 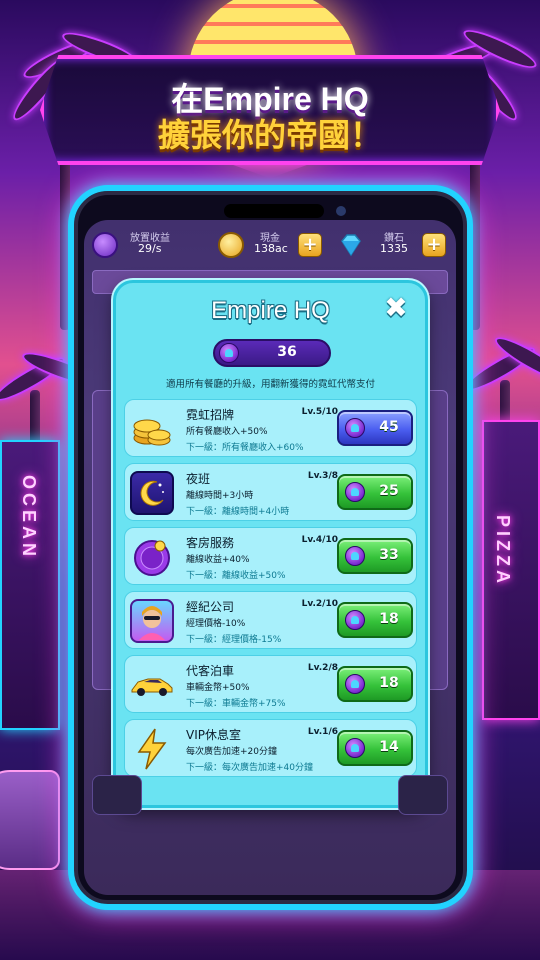 I want to click on cash-value: 138ac, so click(x=271, y=248).